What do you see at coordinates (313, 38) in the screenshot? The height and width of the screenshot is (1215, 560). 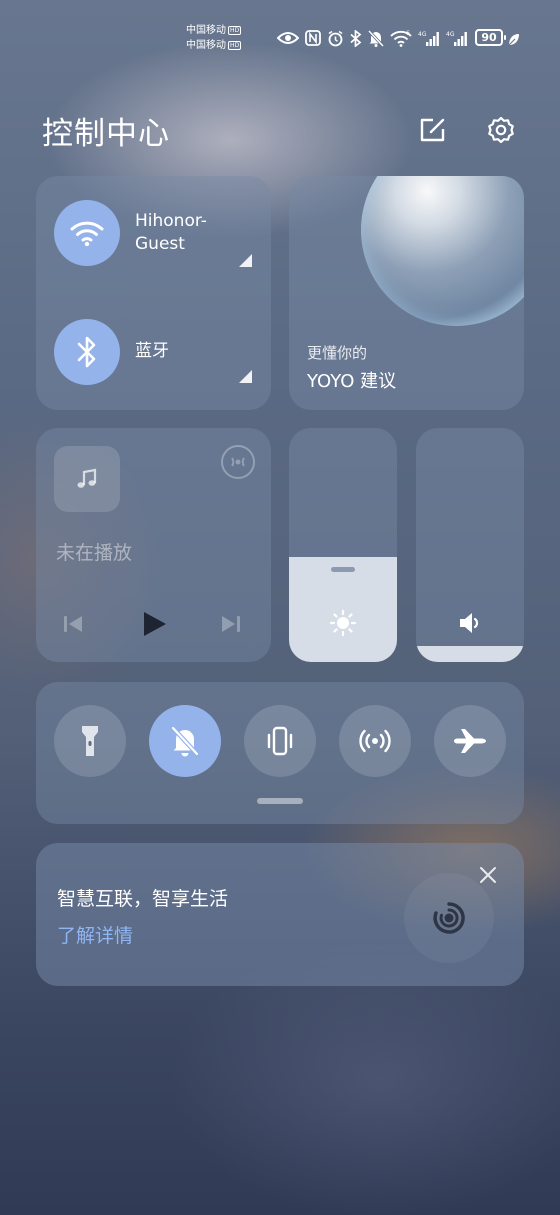 I see `nfc-icon` at bounding box center [313, 38].